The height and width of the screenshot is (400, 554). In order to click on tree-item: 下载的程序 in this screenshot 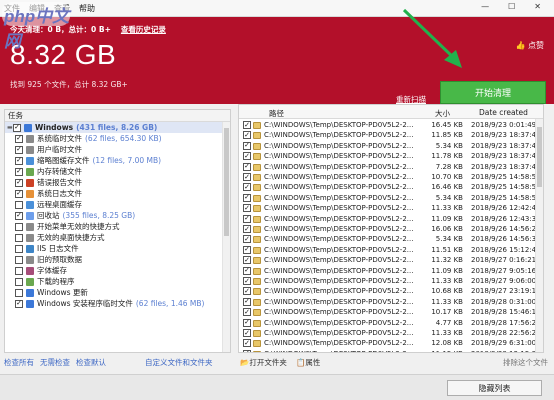, I will do `click(117, 281)`.